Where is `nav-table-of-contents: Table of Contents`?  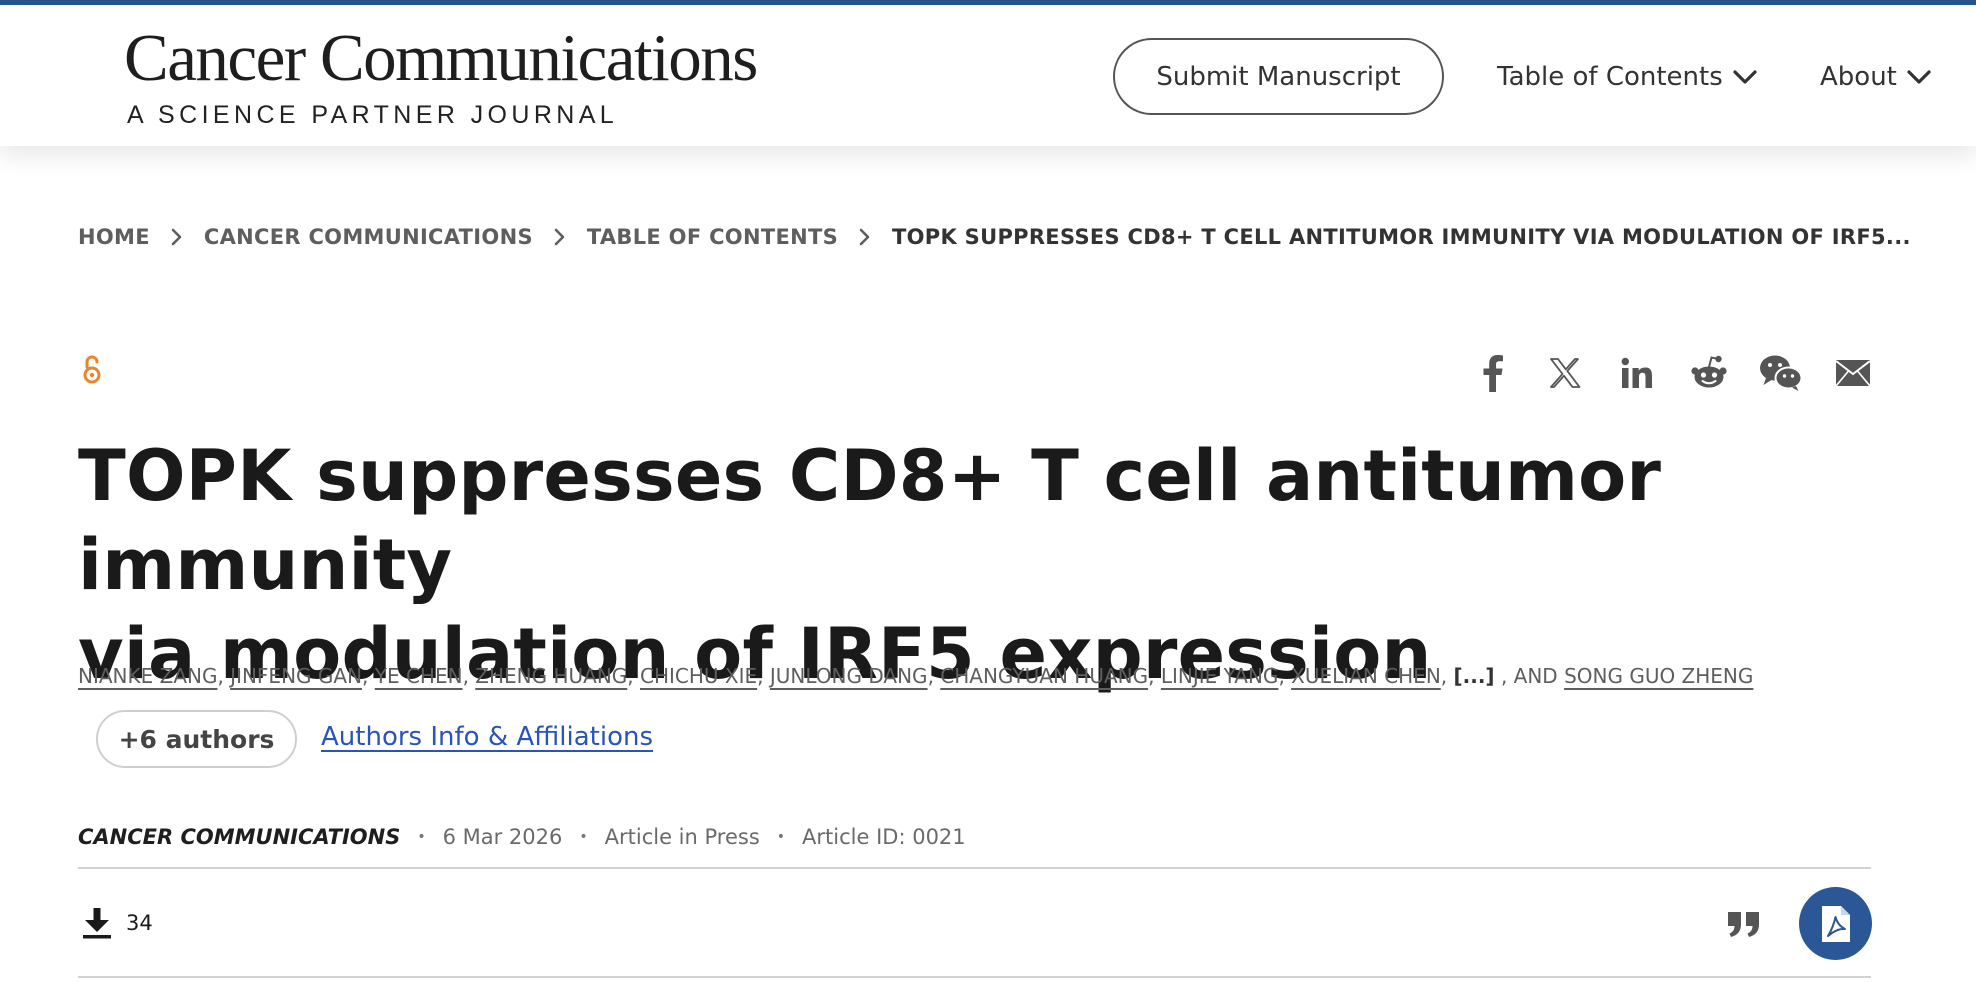
nav-table-of-contents: Table of Contents is located at coordinates (1627, 77).